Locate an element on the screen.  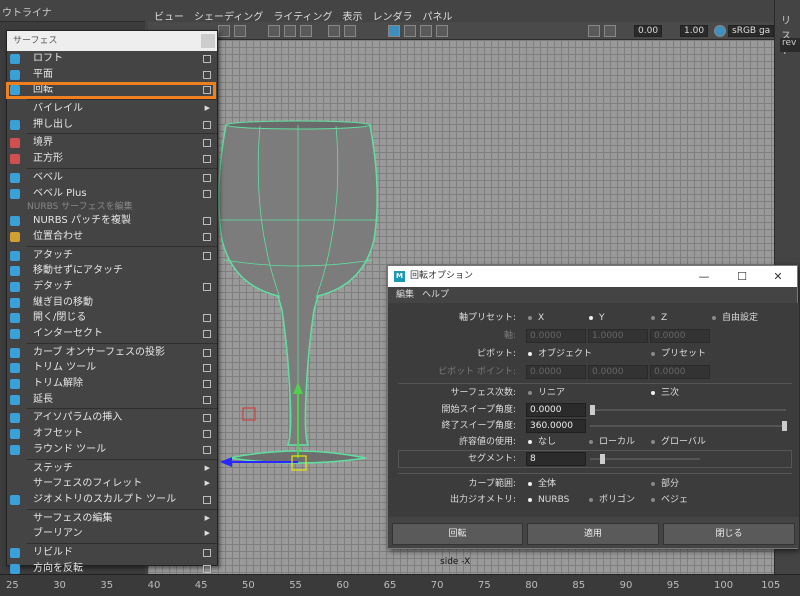
dialog-titlebar: M 回転オプション — ☐ ✕ is located at coordinates (592, 276).